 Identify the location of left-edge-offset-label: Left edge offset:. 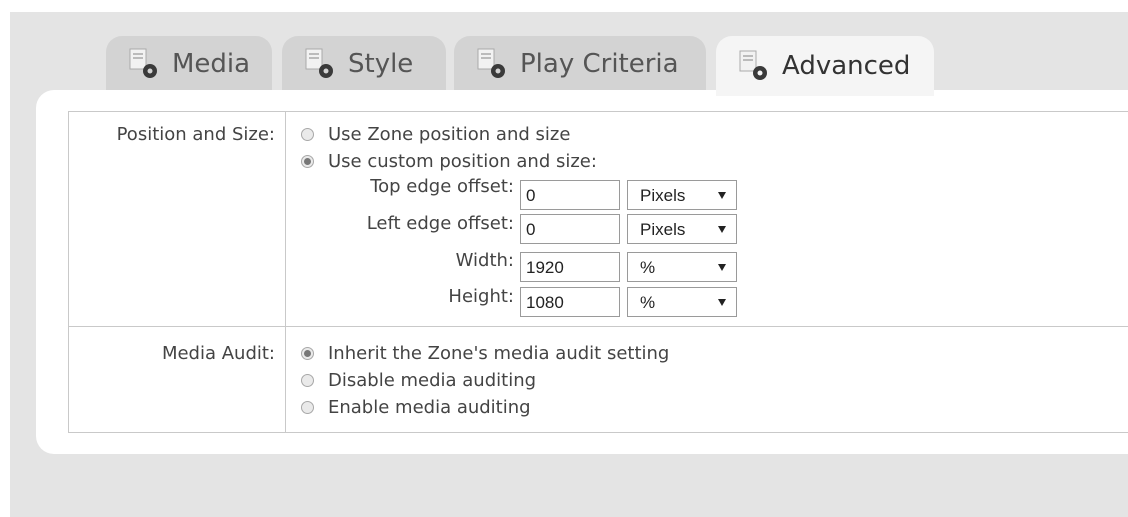
(440, 223).